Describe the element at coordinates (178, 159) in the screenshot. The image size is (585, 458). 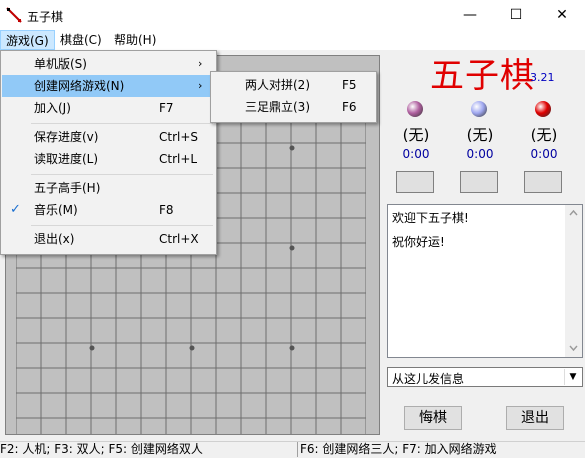
I see `menu-item-shortcut: Ctrl+L` at that location.